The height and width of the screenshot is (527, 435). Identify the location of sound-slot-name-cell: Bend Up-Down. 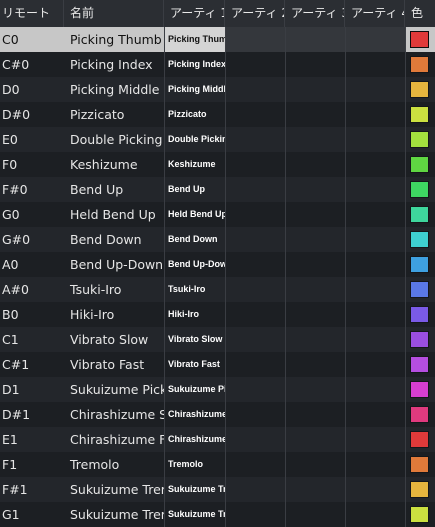
(114, 264).